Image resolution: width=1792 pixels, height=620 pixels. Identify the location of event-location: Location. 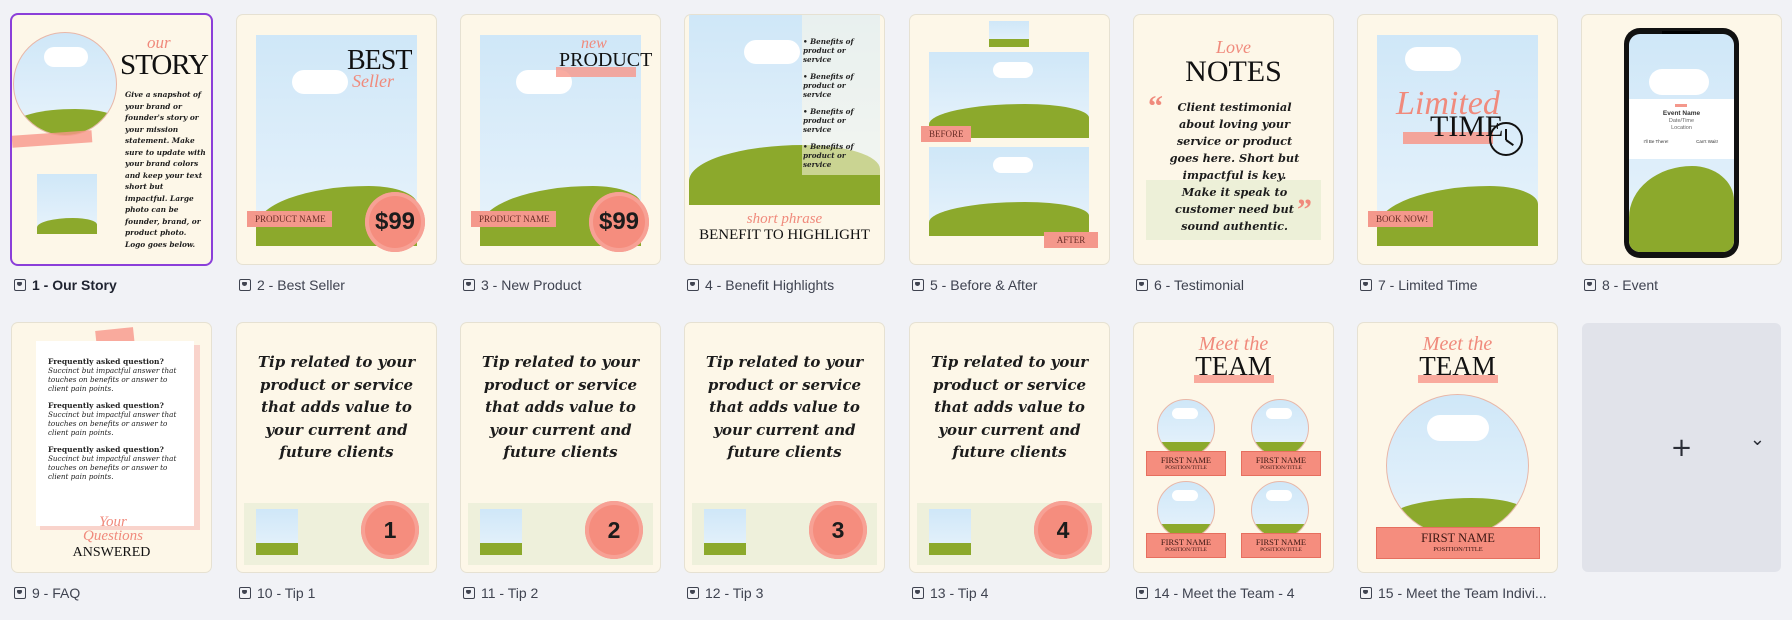
(1681, 128).